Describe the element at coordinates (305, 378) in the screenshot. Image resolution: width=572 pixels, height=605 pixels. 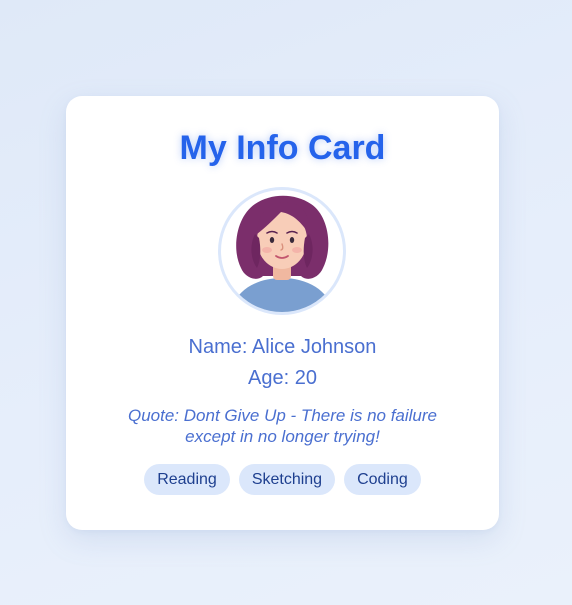
I see `age-value: 20` at that location.